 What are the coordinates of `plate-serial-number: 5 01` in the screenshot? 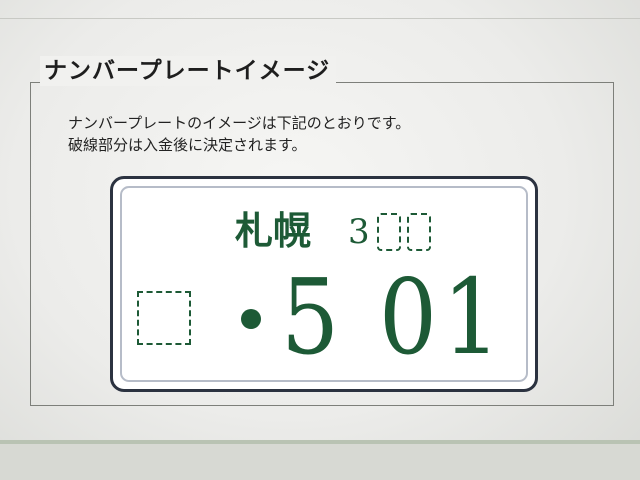 It's located at (393, 317).